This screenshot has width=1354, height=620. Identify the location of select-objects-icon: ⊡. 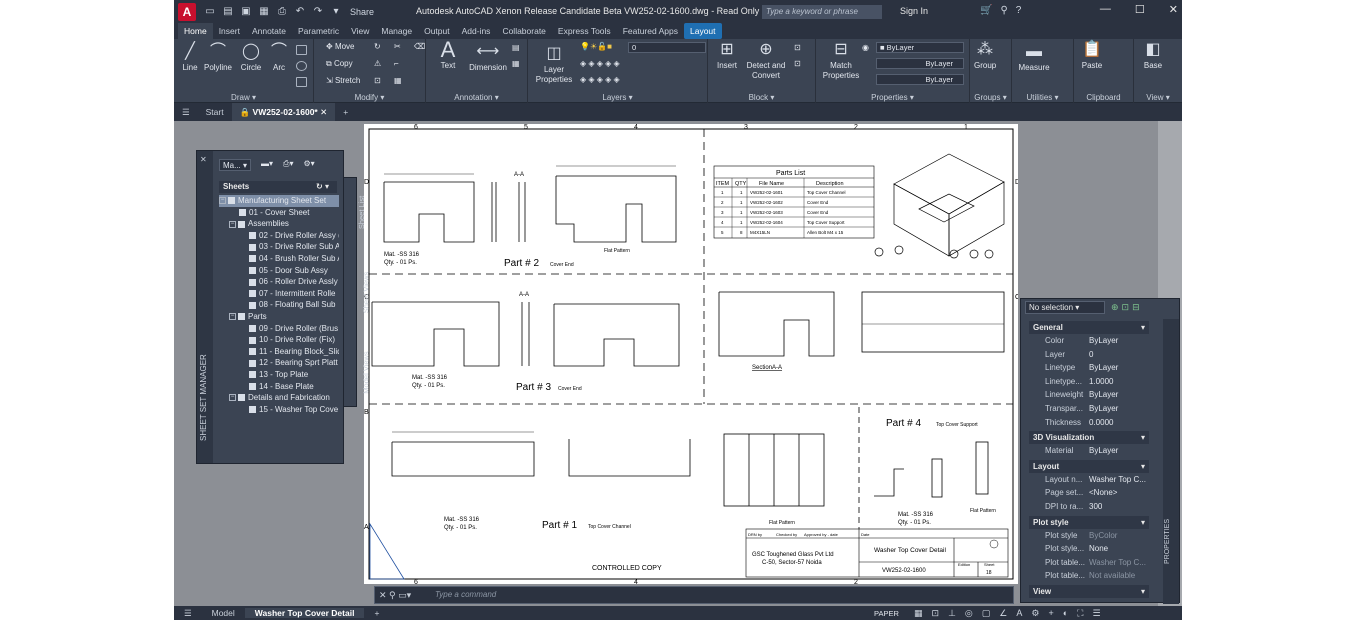
(1126, 307).